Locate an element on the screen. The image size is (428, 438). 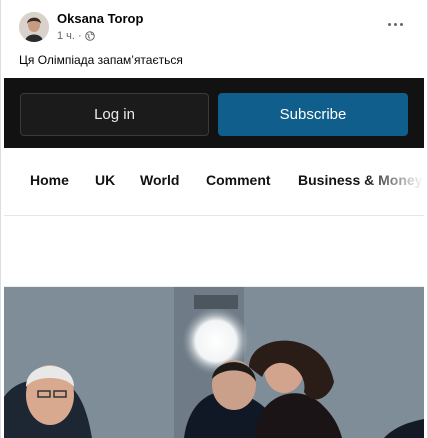
avatar is located at coordinates (34, 27).